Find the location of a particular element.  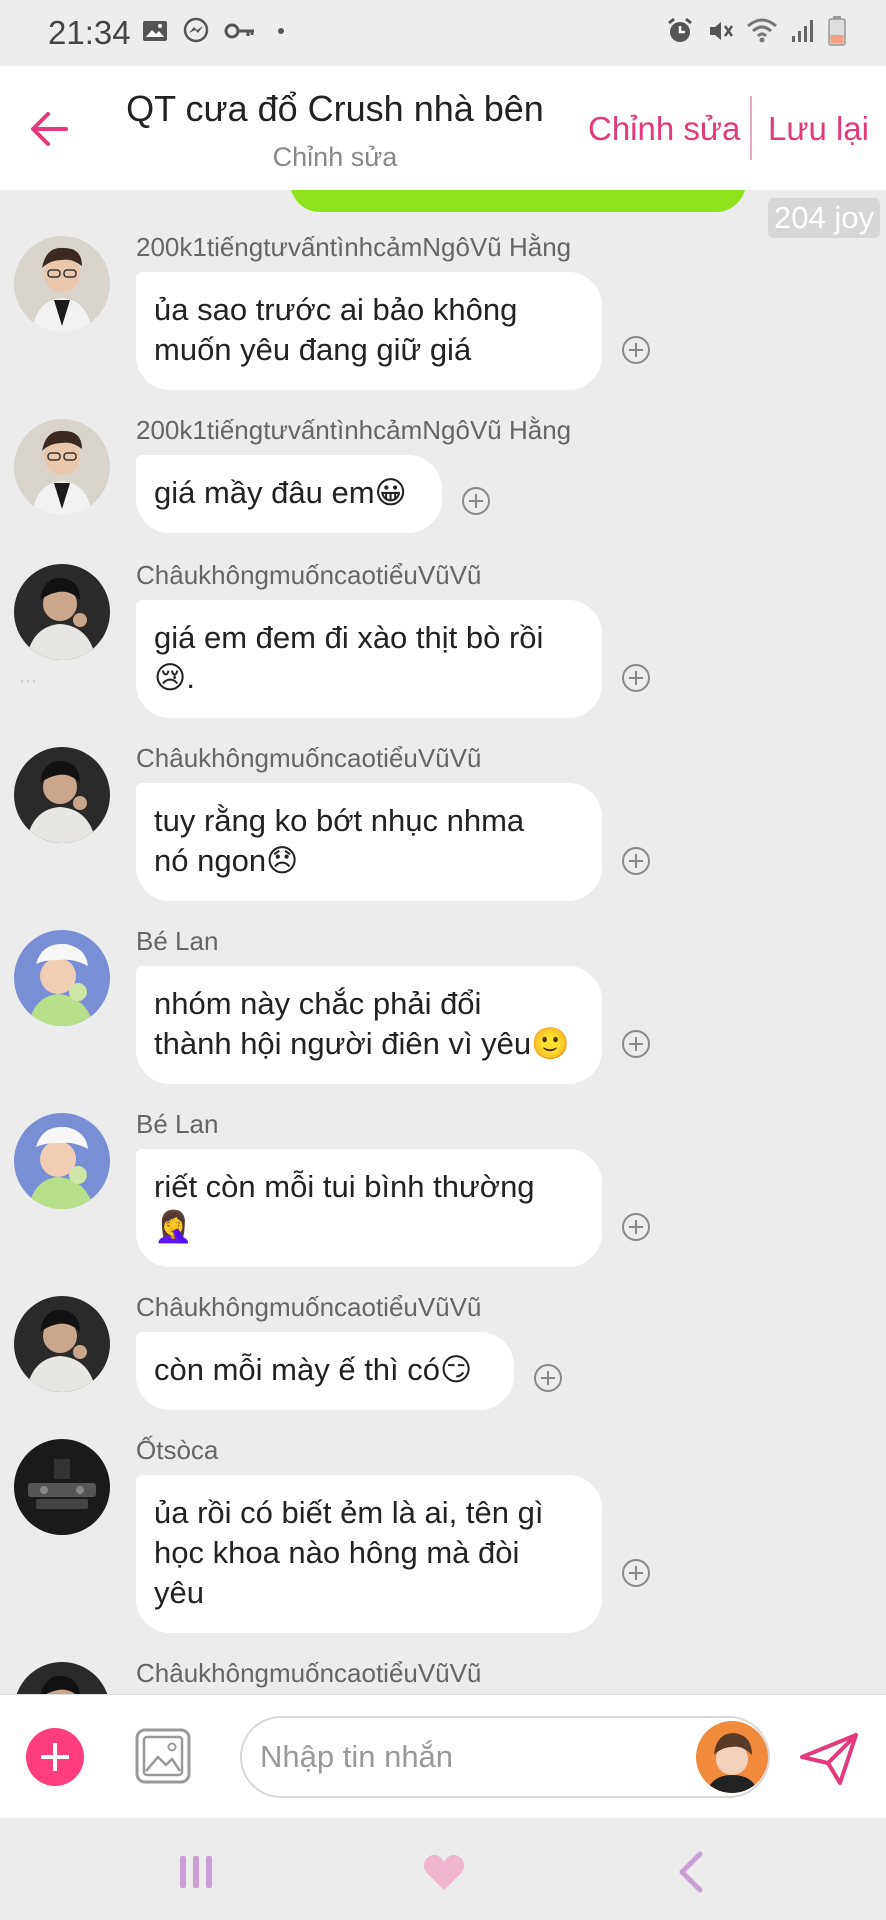

back-arrow-icon is located at coordinates (49, 129).